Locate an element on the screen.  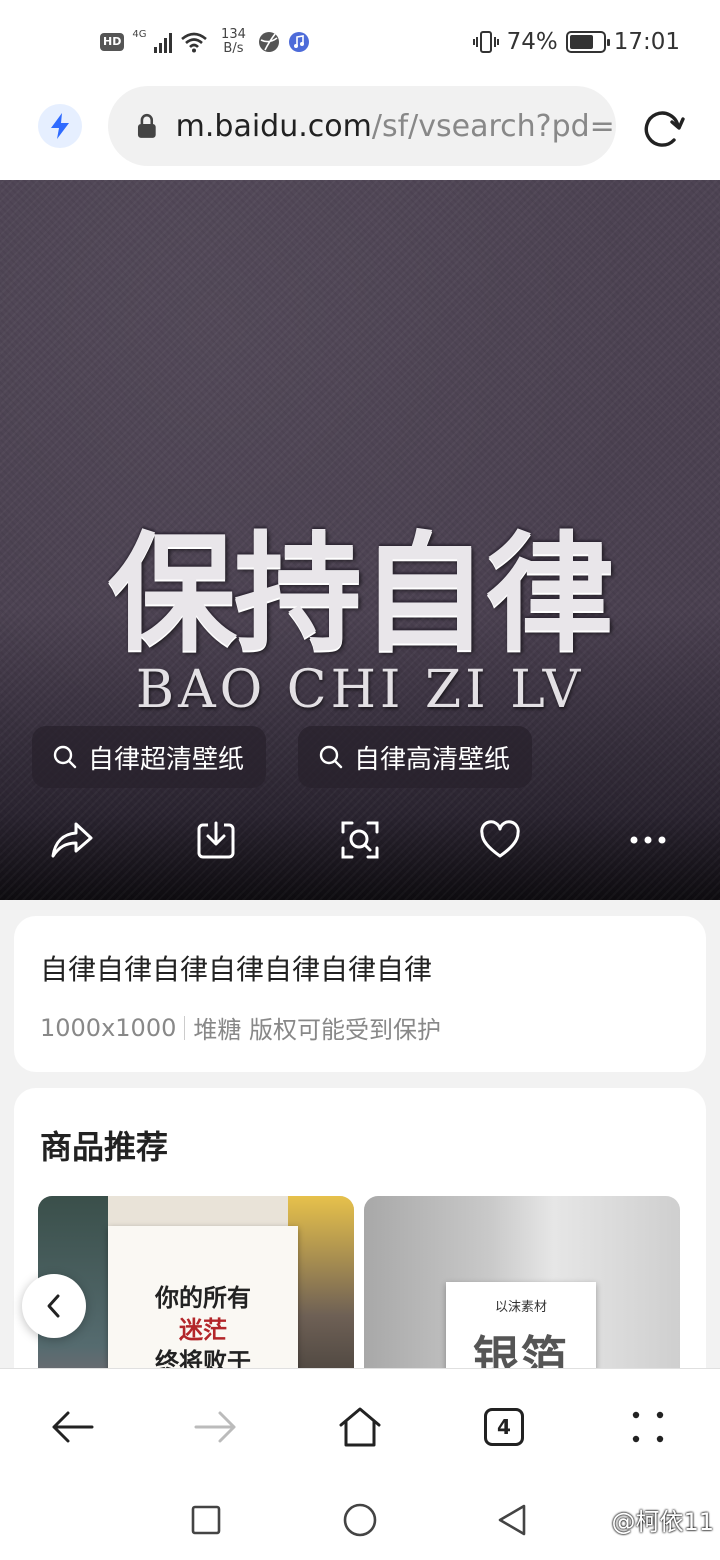
speed-mode-button is located at coordinates (60, 126).